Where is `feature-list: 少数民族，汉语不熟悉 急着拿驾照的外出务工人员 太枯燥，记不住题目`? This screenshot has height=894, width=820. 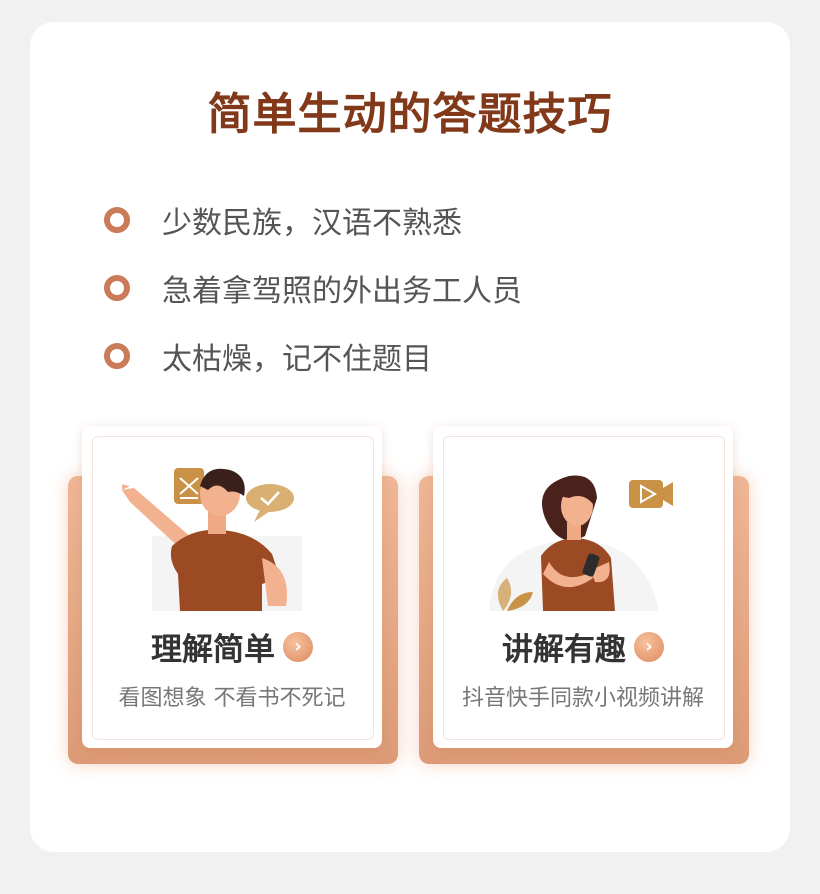
feature-list: 少数民族，汉语不熟悉 急着拿驾照的外出务工人员 太枯燥，记不住题目 is located at coordinates (313, 288).